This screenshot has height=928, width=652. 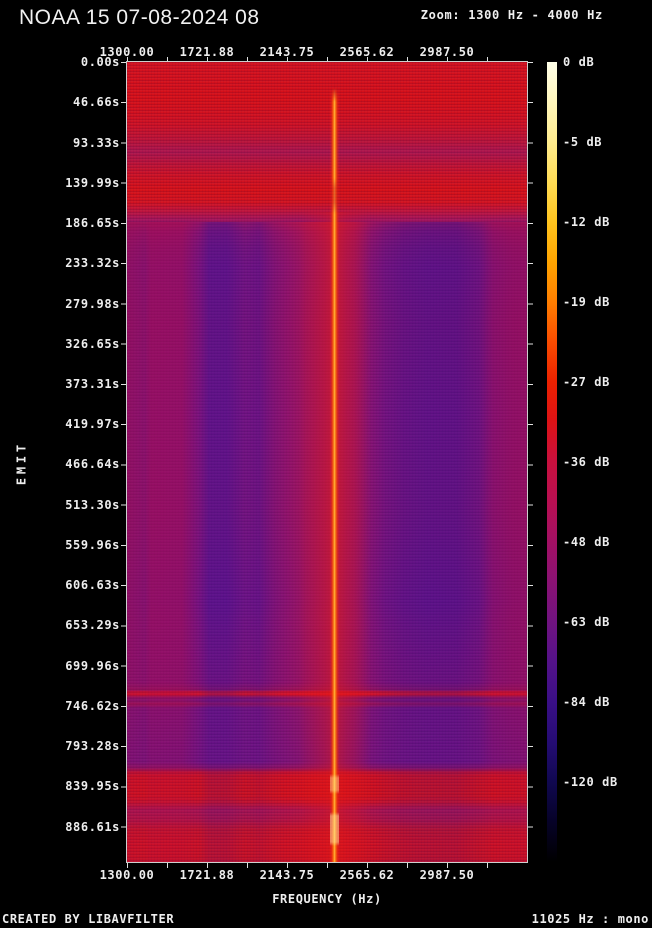 What do you see at coordinates (511, 15) in the screenshot?
I see `zoom-range-label: Zoom: 1300 Hz - 4000 Hz` at bounding box center [511, 15].